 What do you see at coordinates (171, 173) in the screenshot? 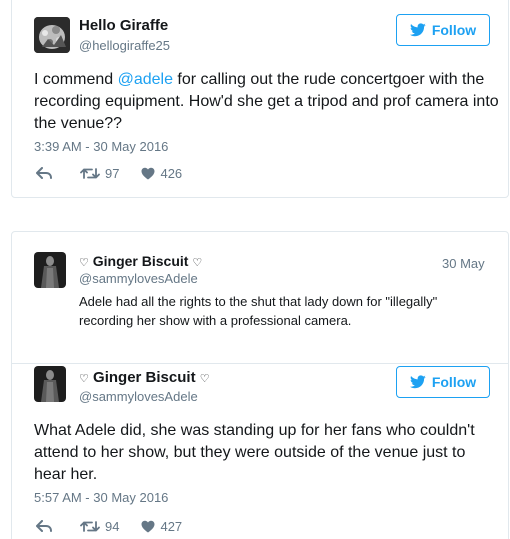
I see `like-count: 426` at bounding box center [171, 173].